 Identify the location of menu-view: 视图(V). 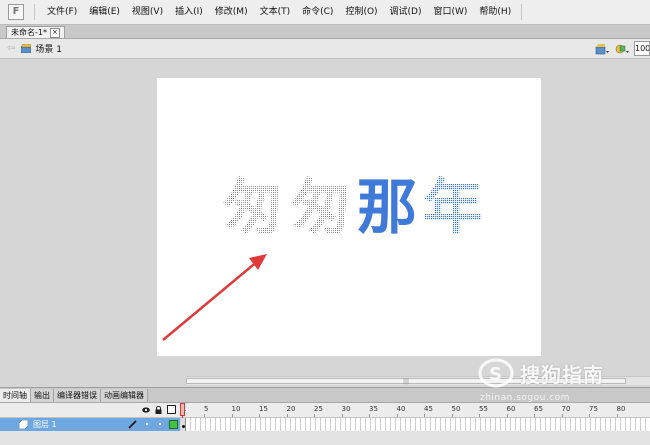
(147, 12).